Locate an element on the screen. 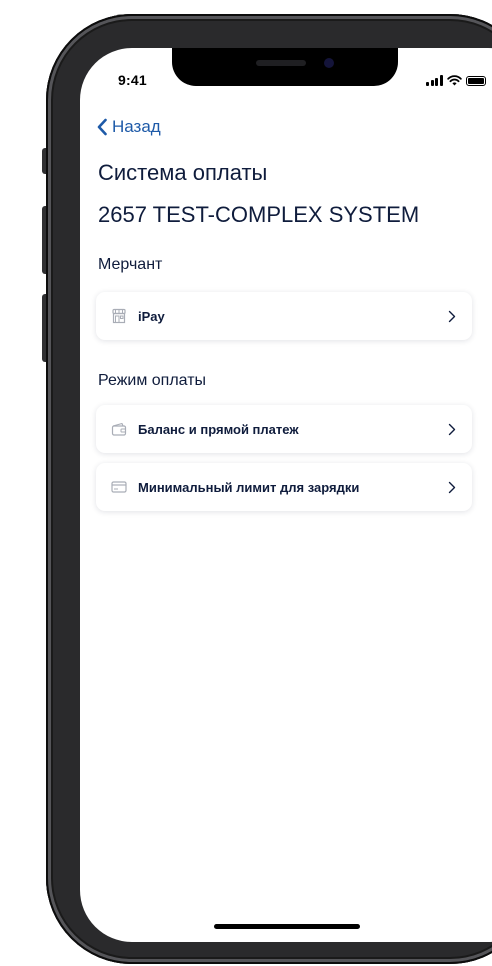 Image resolution: width=492 pixels, height=966 pixels. chevron-left-icon is located at coordinates (102, 127).